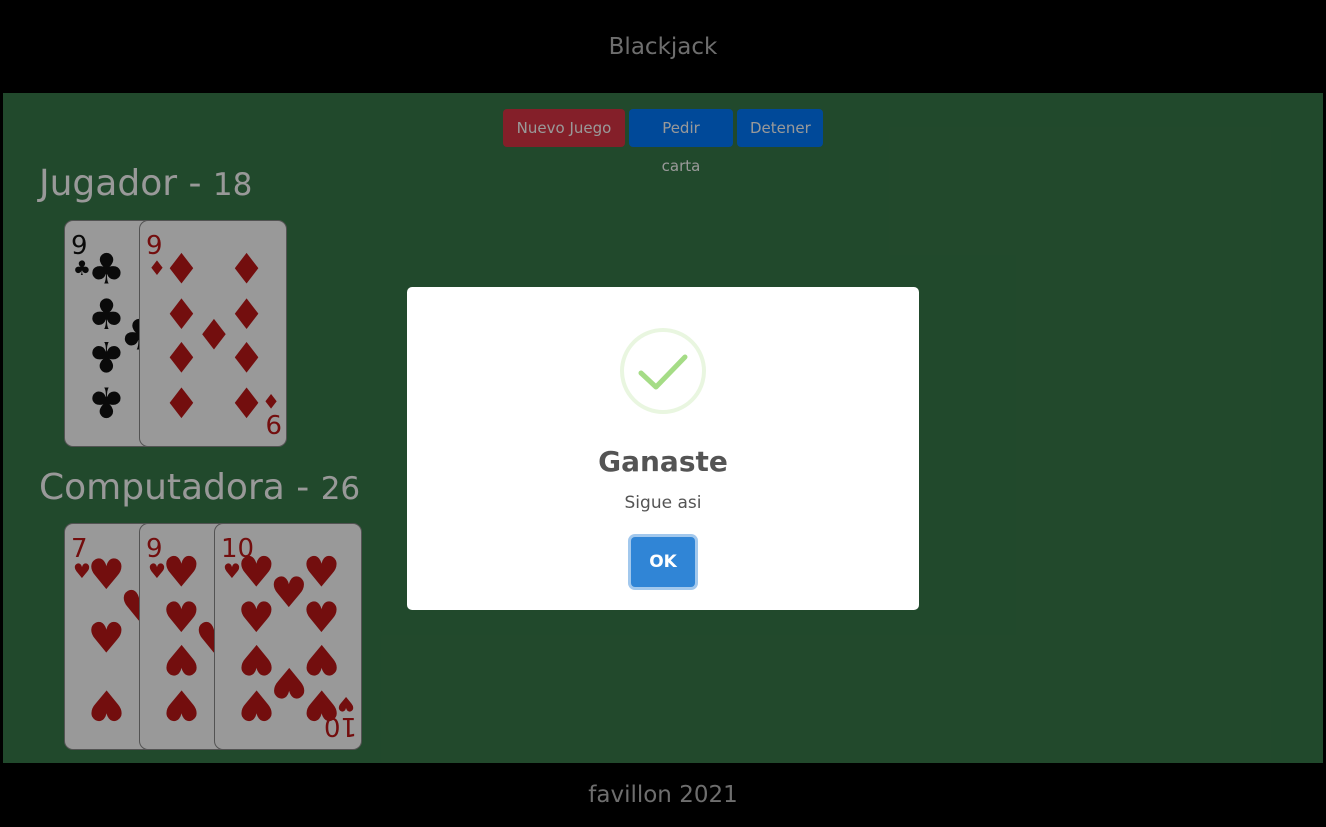  What do you see at coordinates (663, 503) in the screenshot?
I see `dialog-message: Sigue asi` at bounding box center [663, 503].